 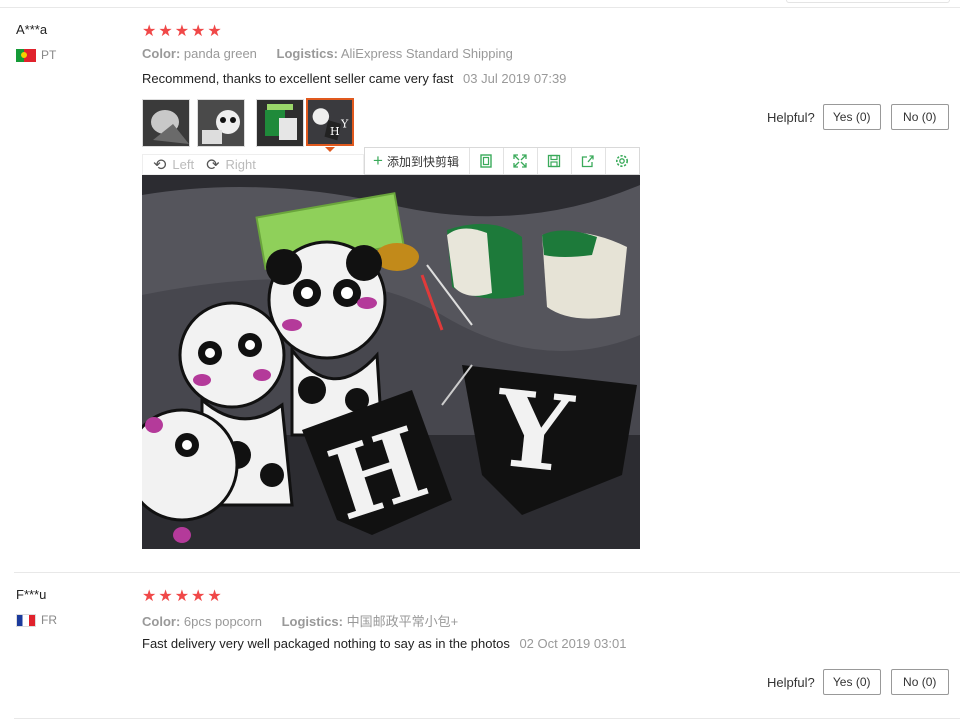 I want to click on plus-icon: +, so click(x=378, y=160).